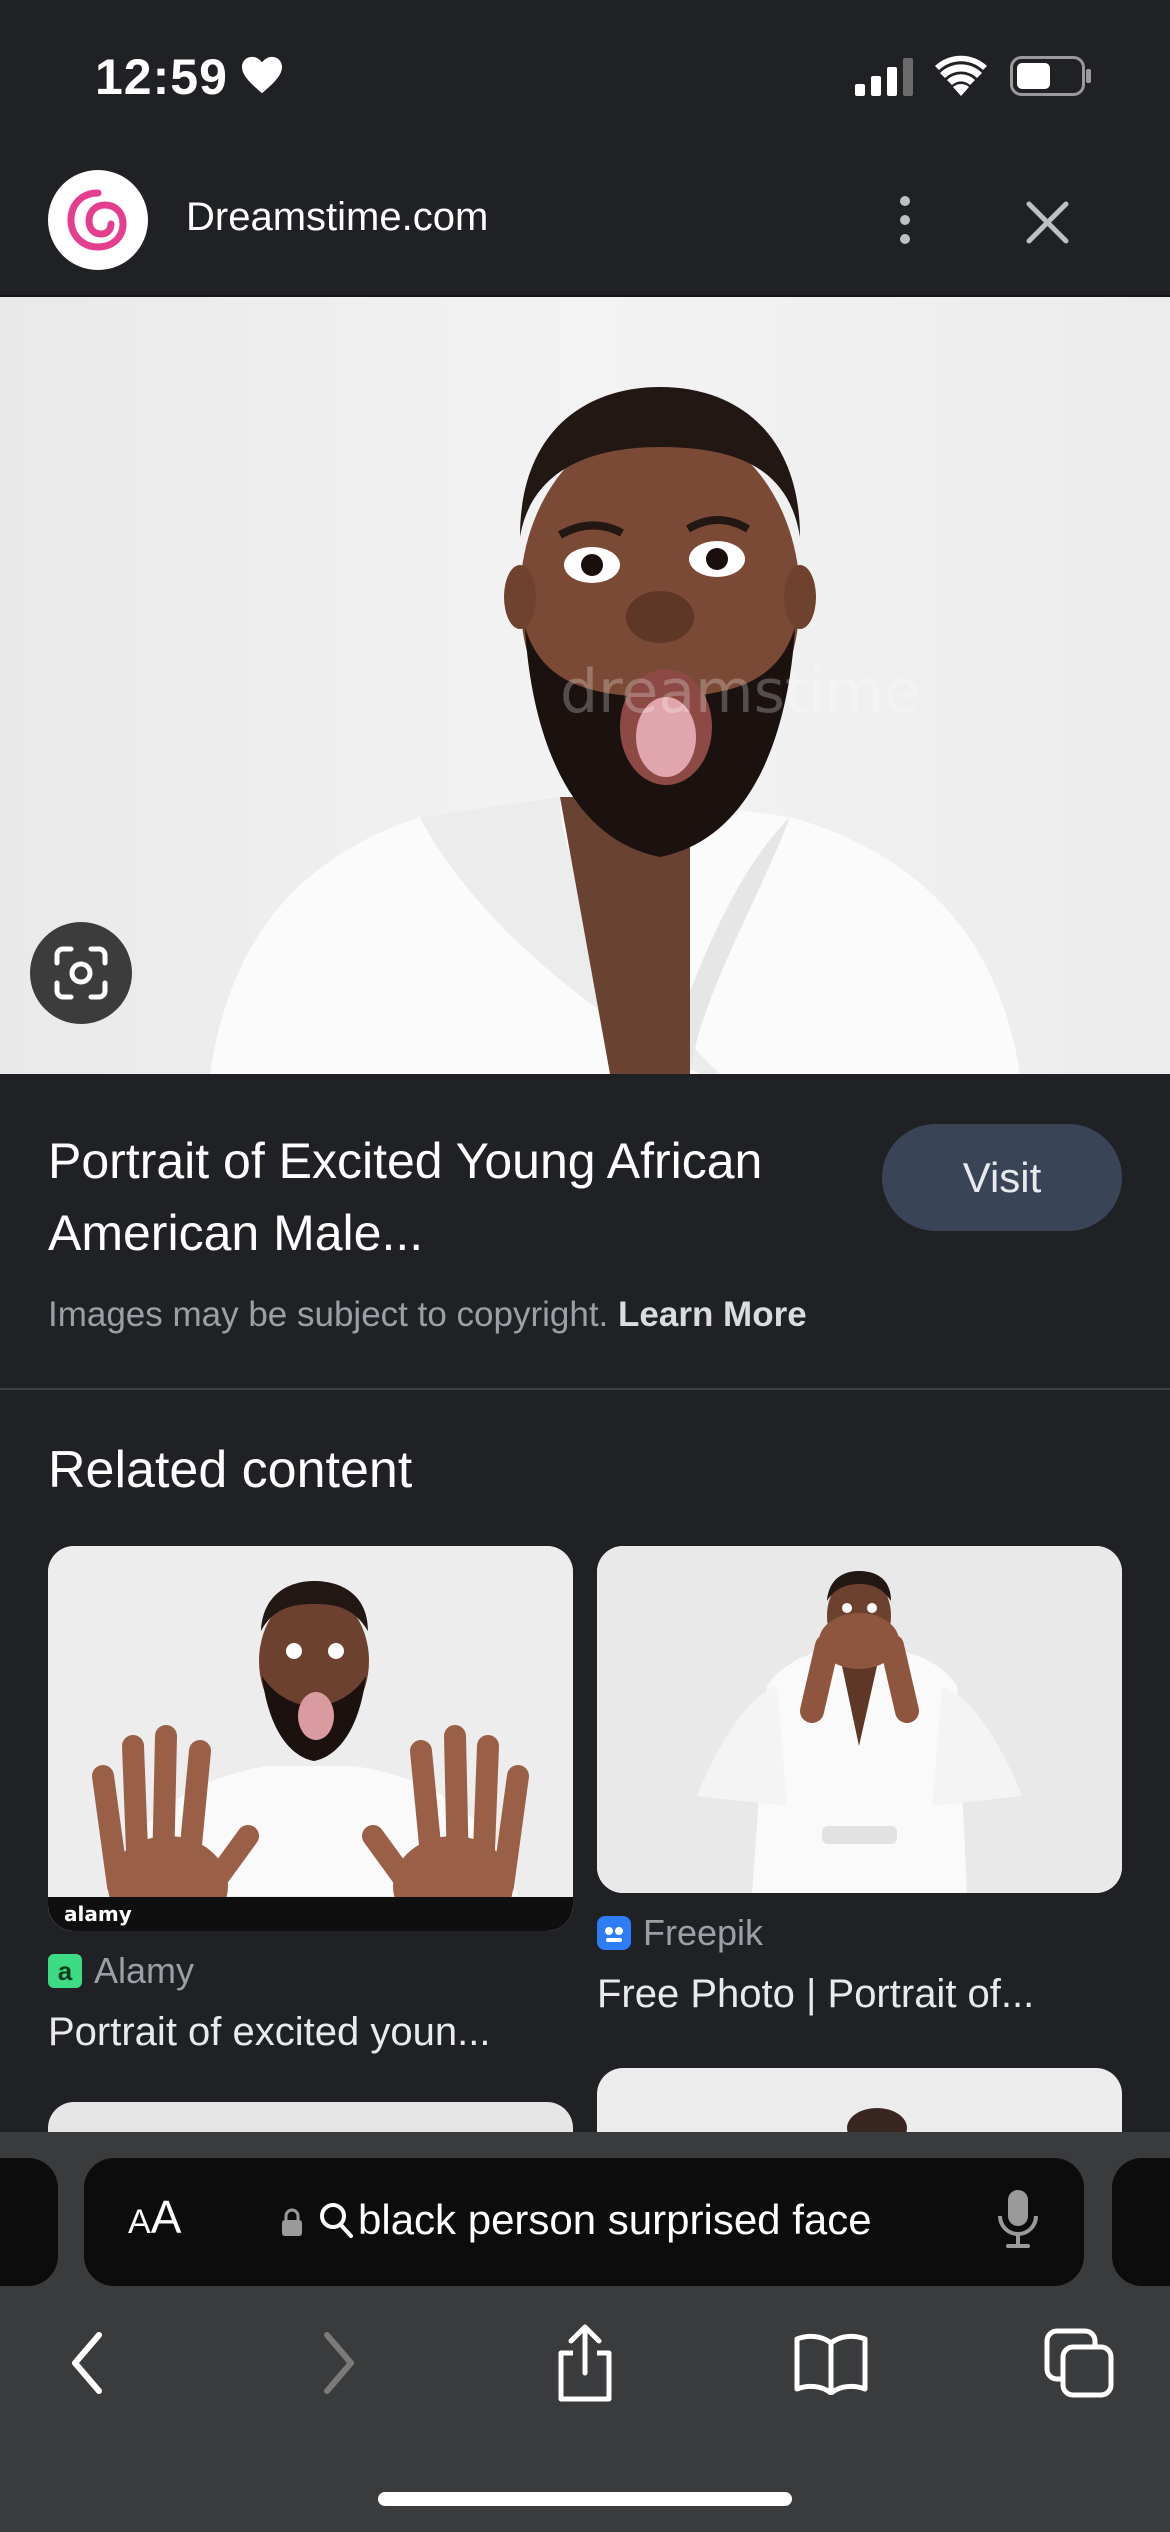 Image resolution: width=1170 pixels, height=2532 pixels. I want to click on site-name: Dreamstime.com, so click(337, 217).